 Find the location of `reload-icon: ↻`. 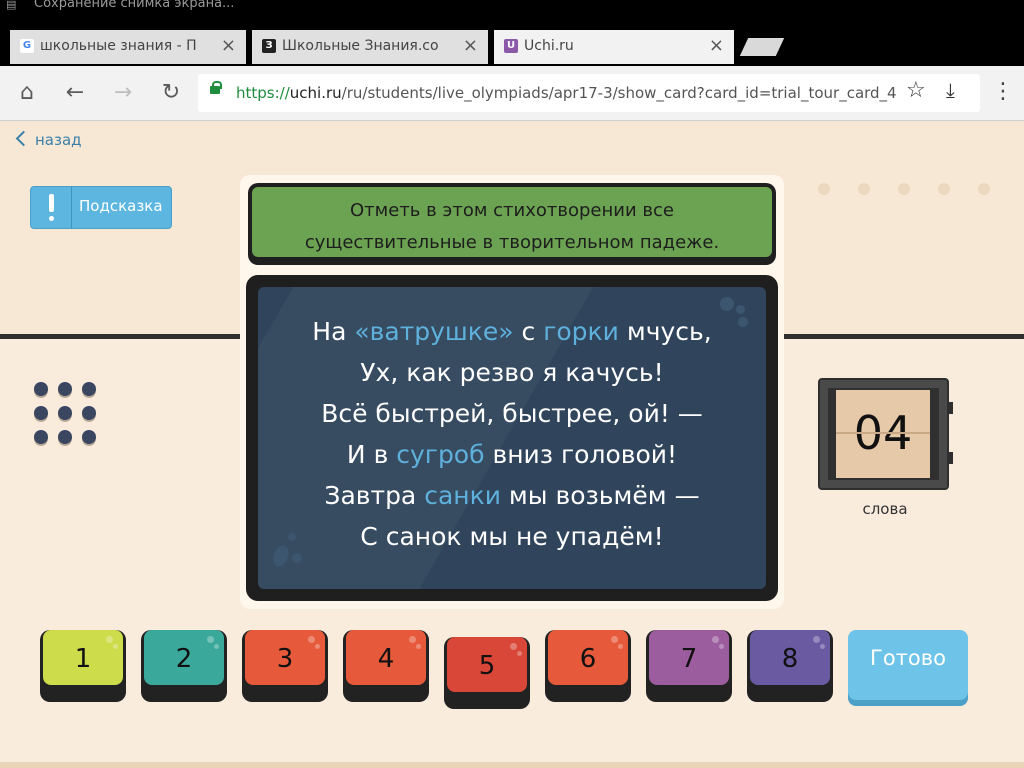

reload-icon: ↻ is located at coordinates (171, 93).